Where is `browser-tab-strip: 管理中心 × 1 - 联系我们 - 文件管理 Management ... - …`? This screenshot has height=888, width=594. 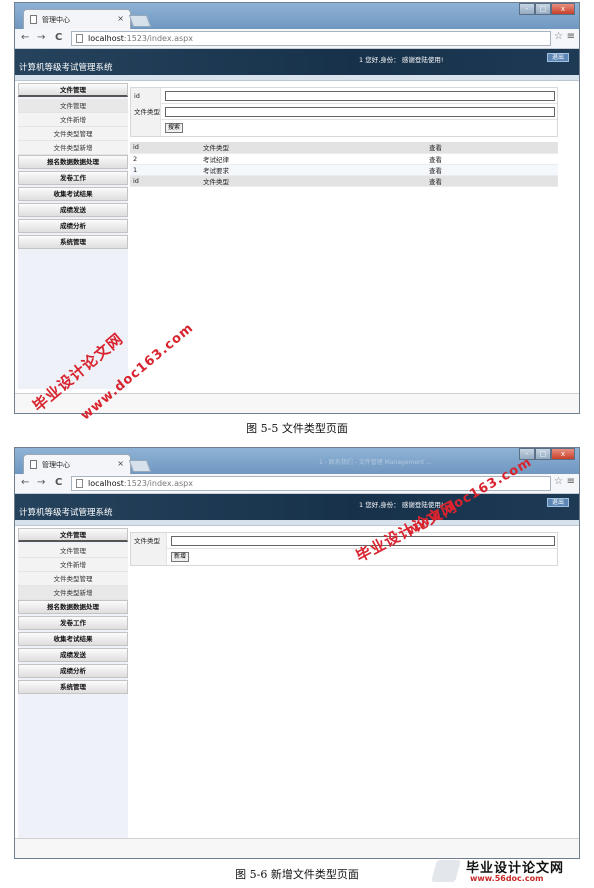
browser-tab-strip: 管理中心 × 1 - 联系我们 - 文件管理 Management ... - … is located at coordinates (297, 461).